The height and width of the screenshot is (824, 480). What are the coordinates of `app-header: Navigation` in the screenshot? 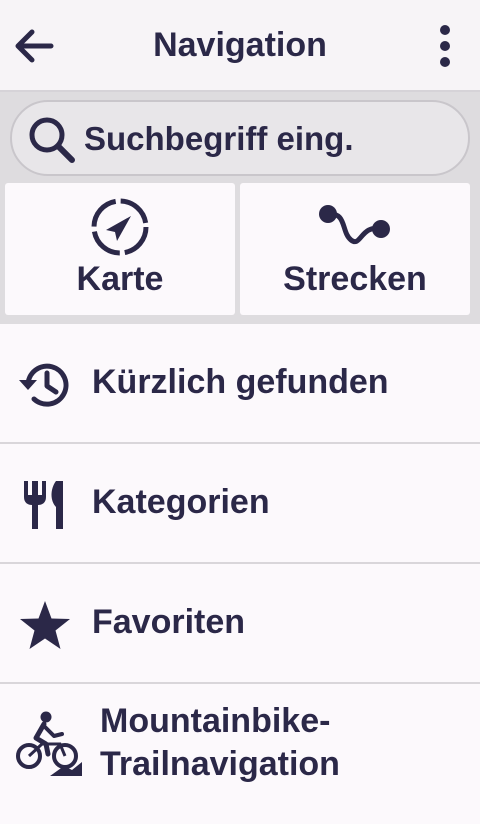 It's located at (240, 46).